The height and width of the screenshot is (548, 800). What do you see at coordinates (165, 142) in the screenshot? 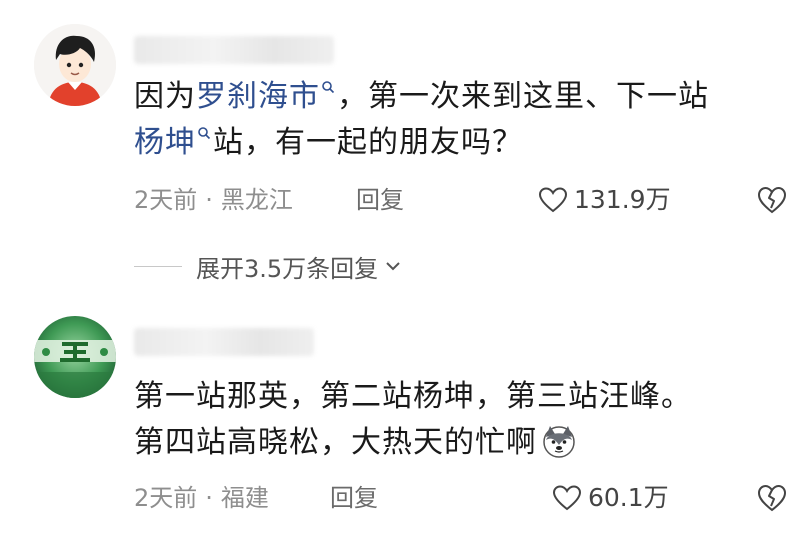
I see `search-link-2: 杨坤` at bounding box center [165, 142].